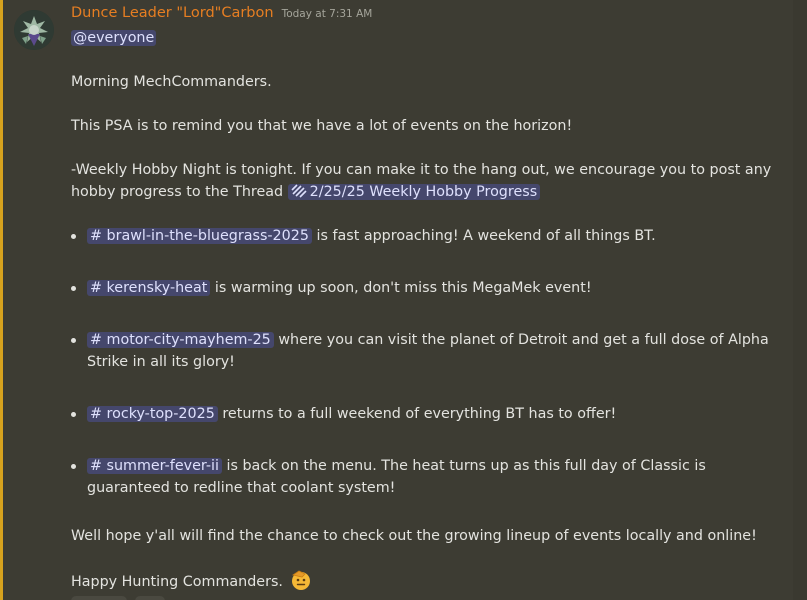  I want to click on thread-link: 2/25/25 Weekly Hobby Progress, so click(414, 192).